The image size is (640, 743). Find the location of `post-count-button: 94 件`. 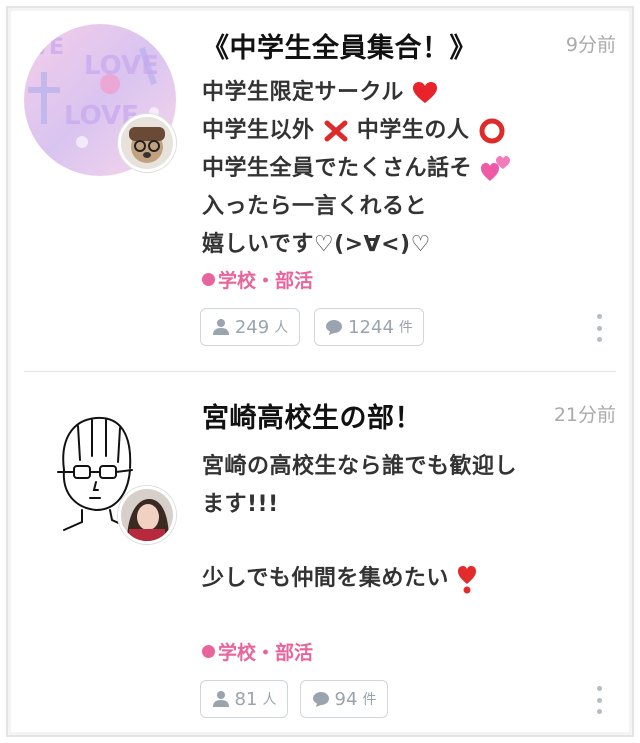

post-count-button: 94 件 is located at coordinates (344, 699).